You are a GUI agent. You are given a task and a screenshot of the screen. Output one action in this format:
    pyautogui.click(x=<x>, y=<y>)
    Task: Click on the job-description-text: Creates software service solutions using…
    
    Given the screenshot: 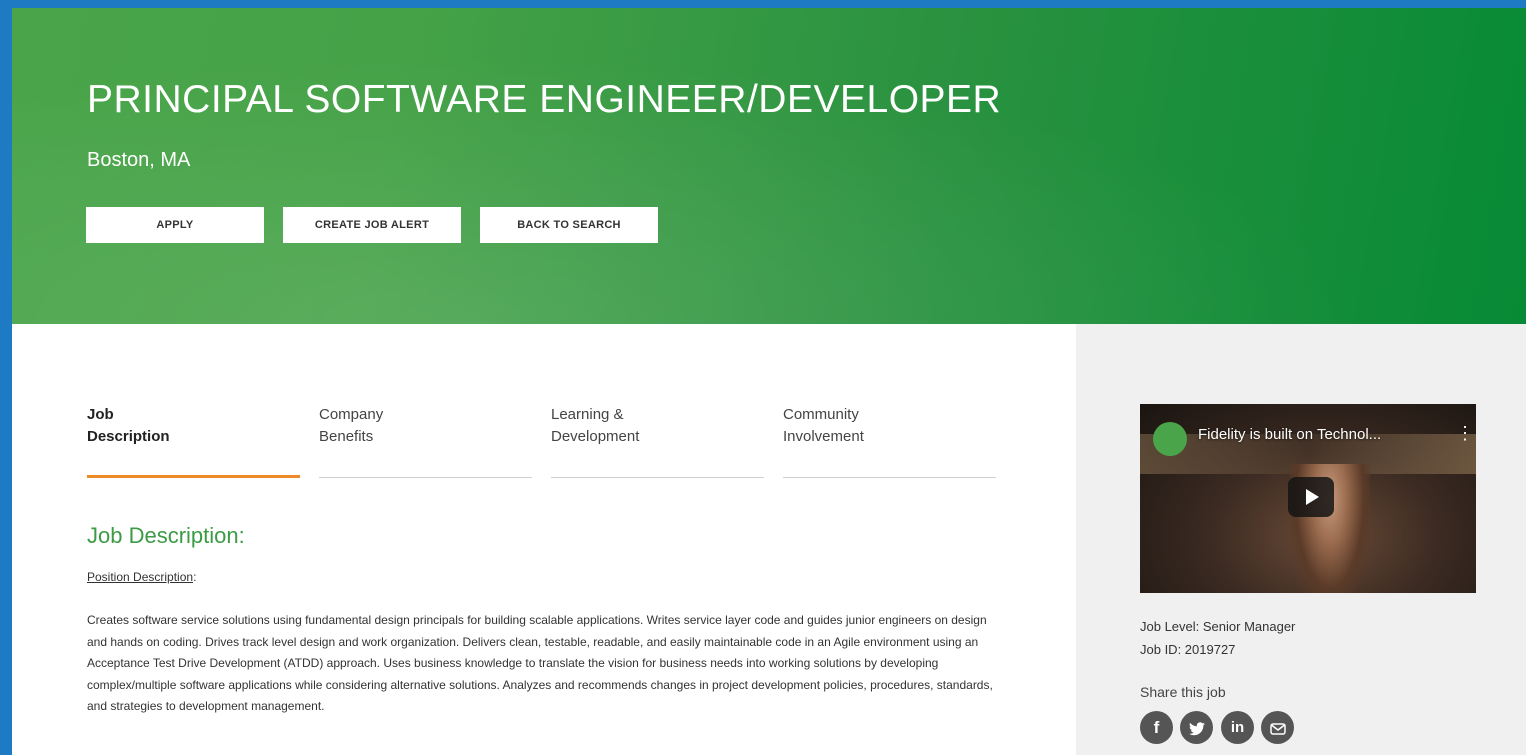 What is the action you would take?
    pyautogui.click(x=540, y=663)
    